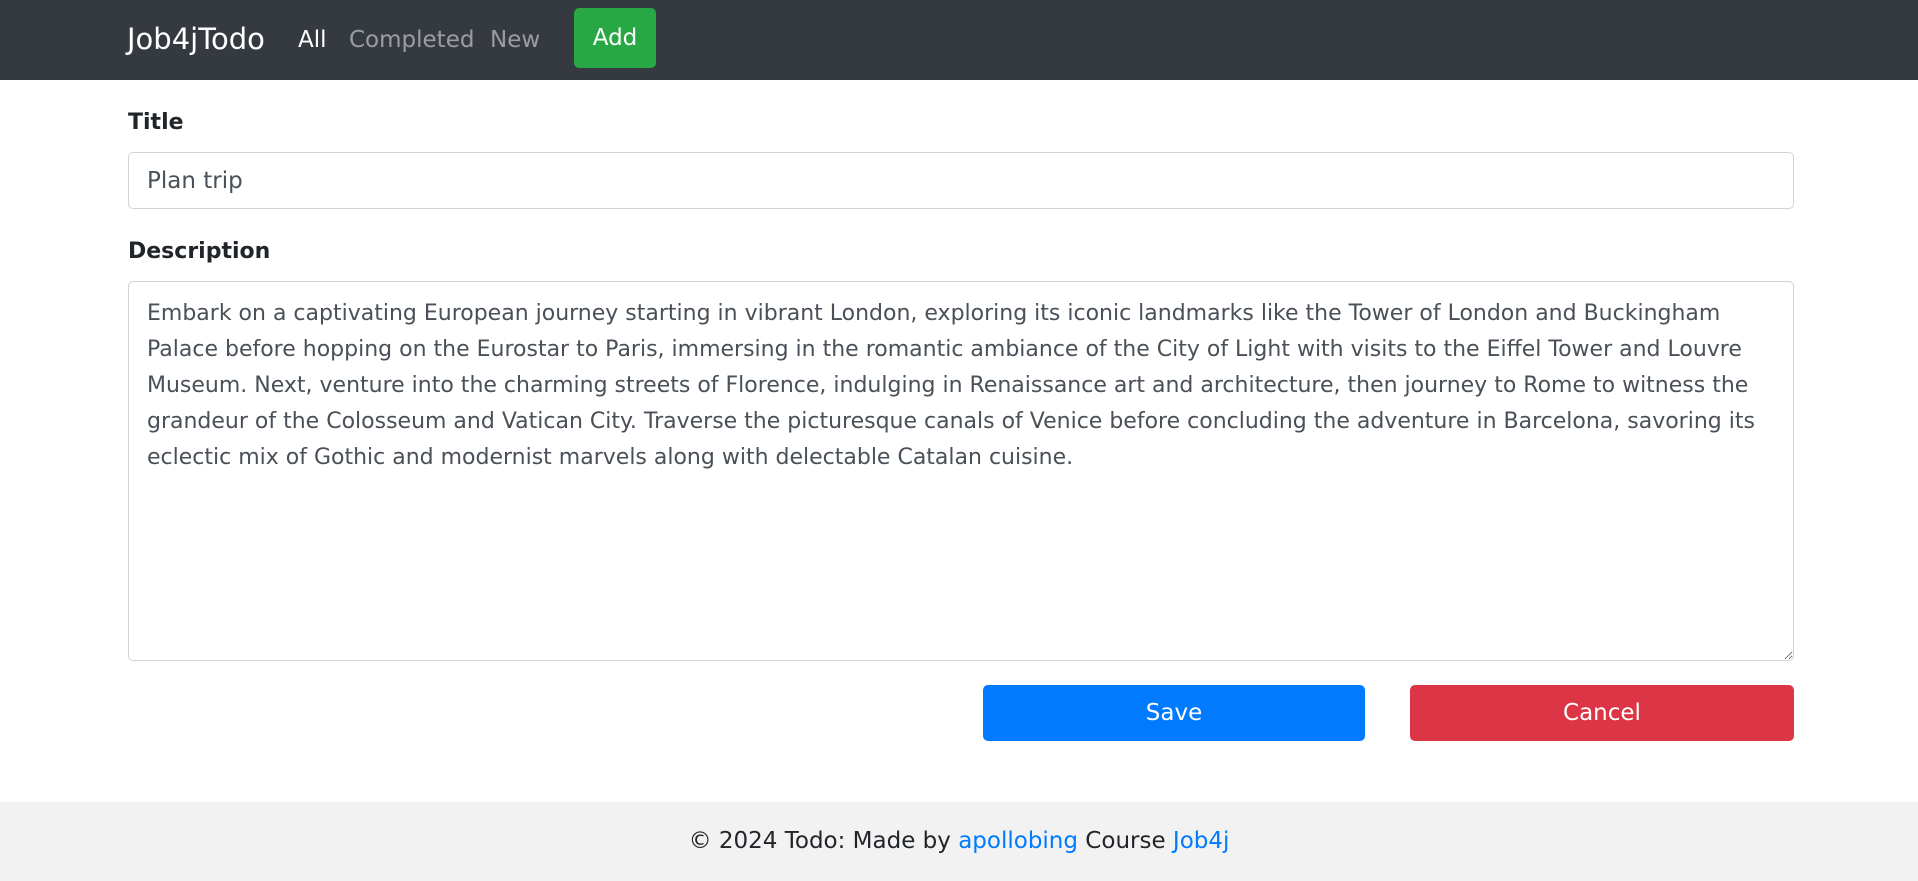 This screenshot has height=881, width=1918. I want to click on brand-link: Job4jTodo, so click(196, 39).